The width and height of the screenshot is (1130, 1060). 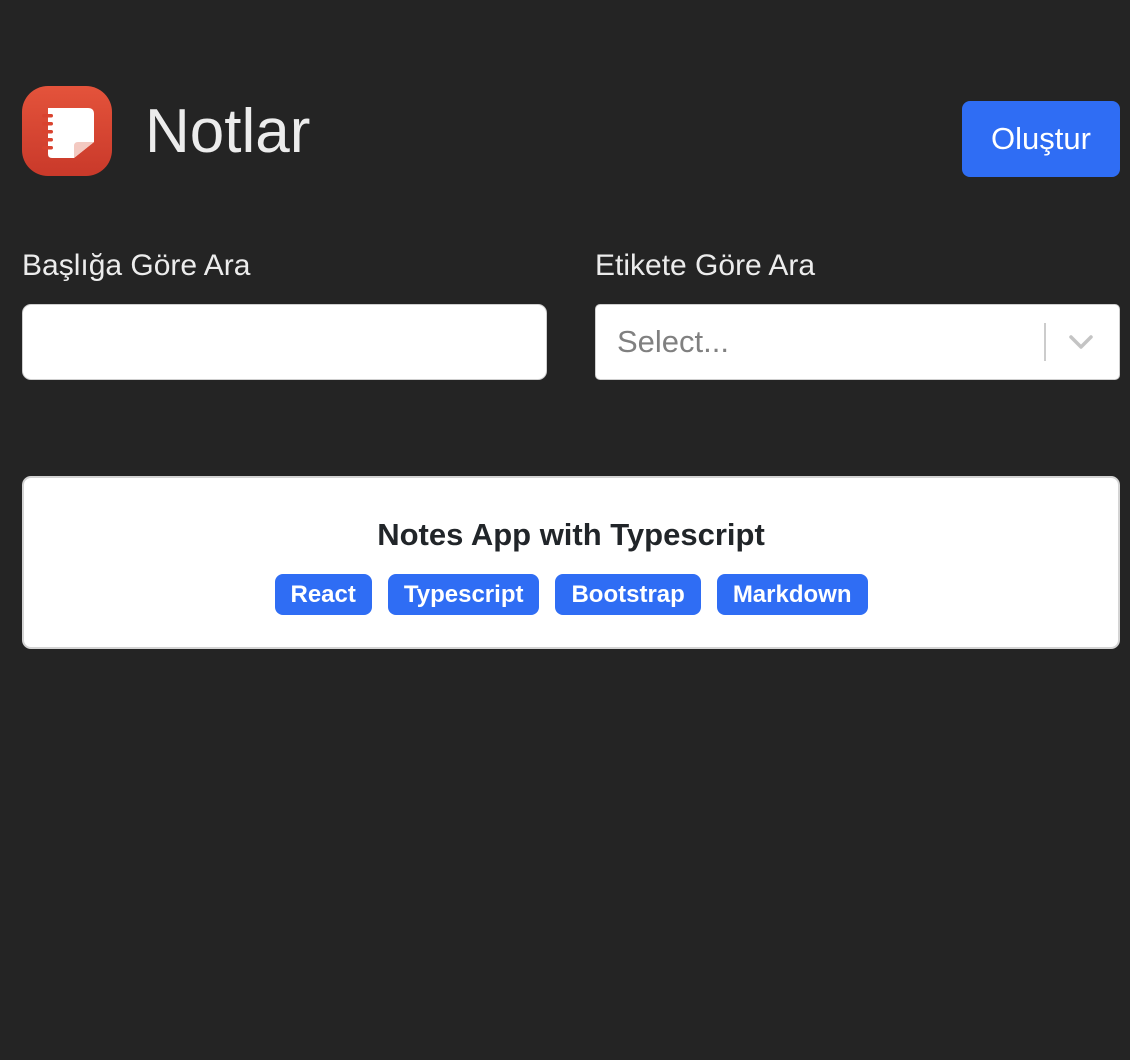 What do you see at coordinates (792, 594) in the screenshot?
I see `tag-badge: Markdown` at bounding box center [792, 594].